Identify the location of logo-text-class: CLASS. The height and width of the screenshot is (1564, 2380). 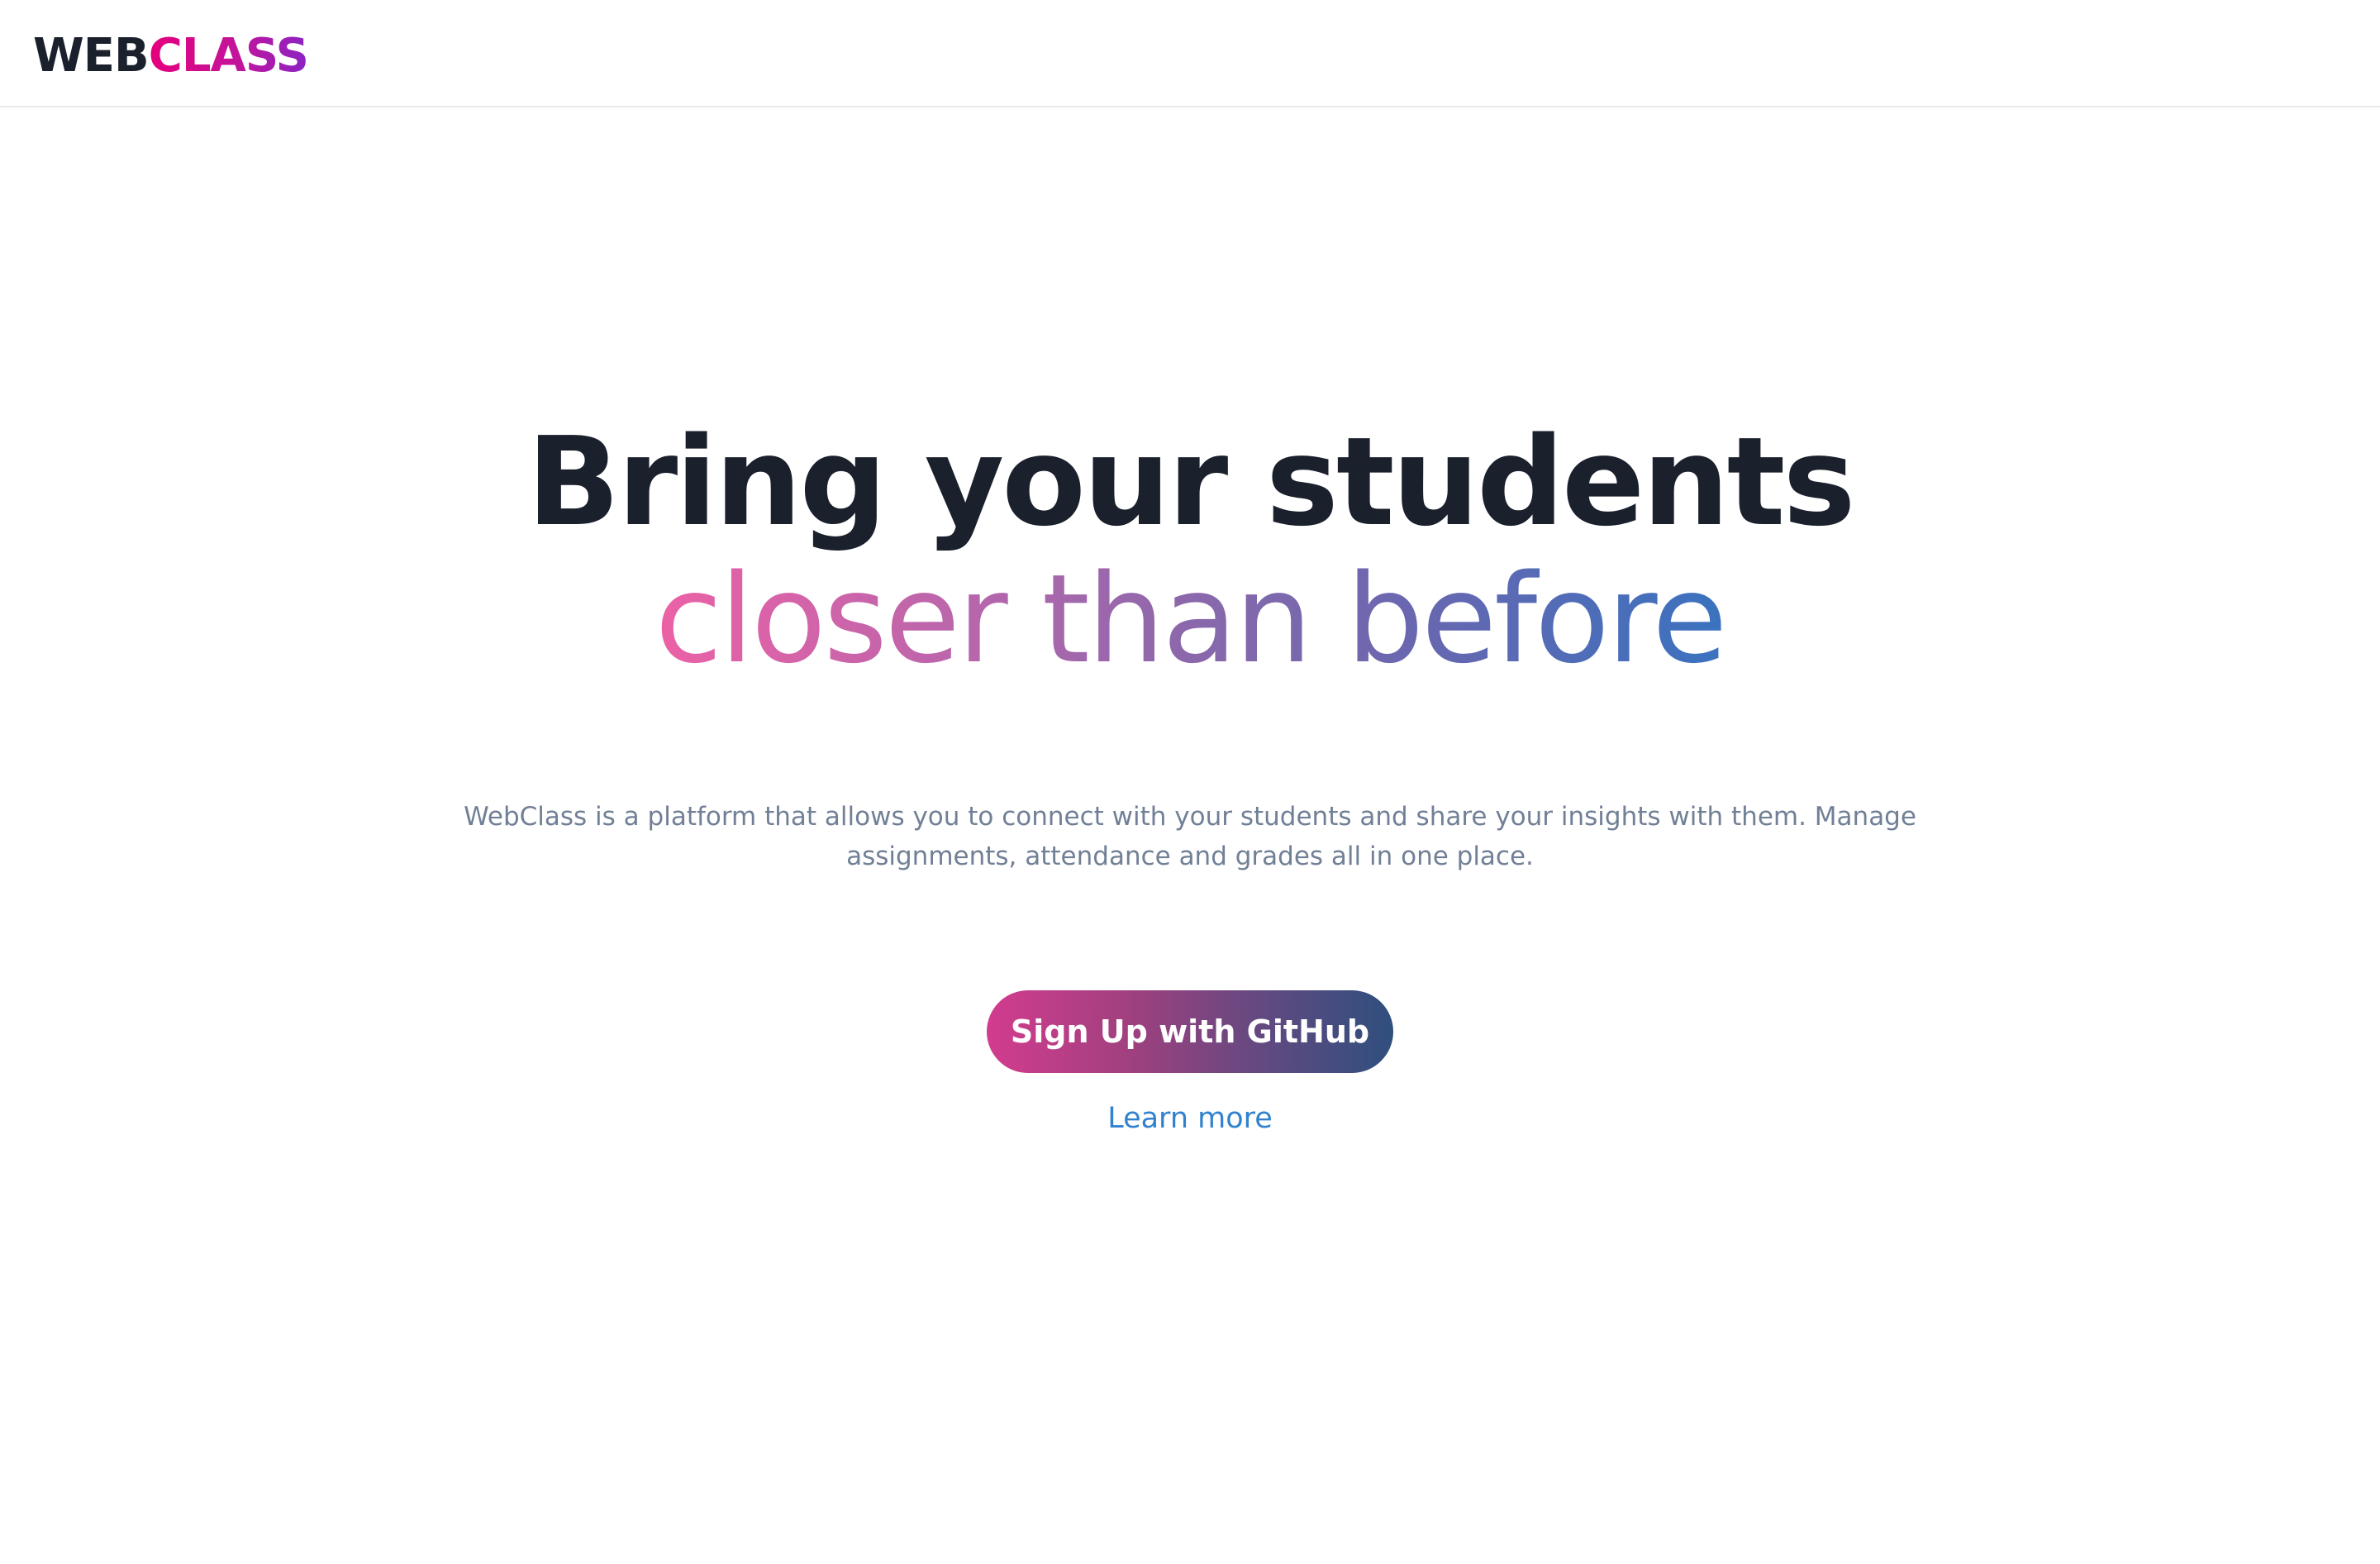
(228, 56).